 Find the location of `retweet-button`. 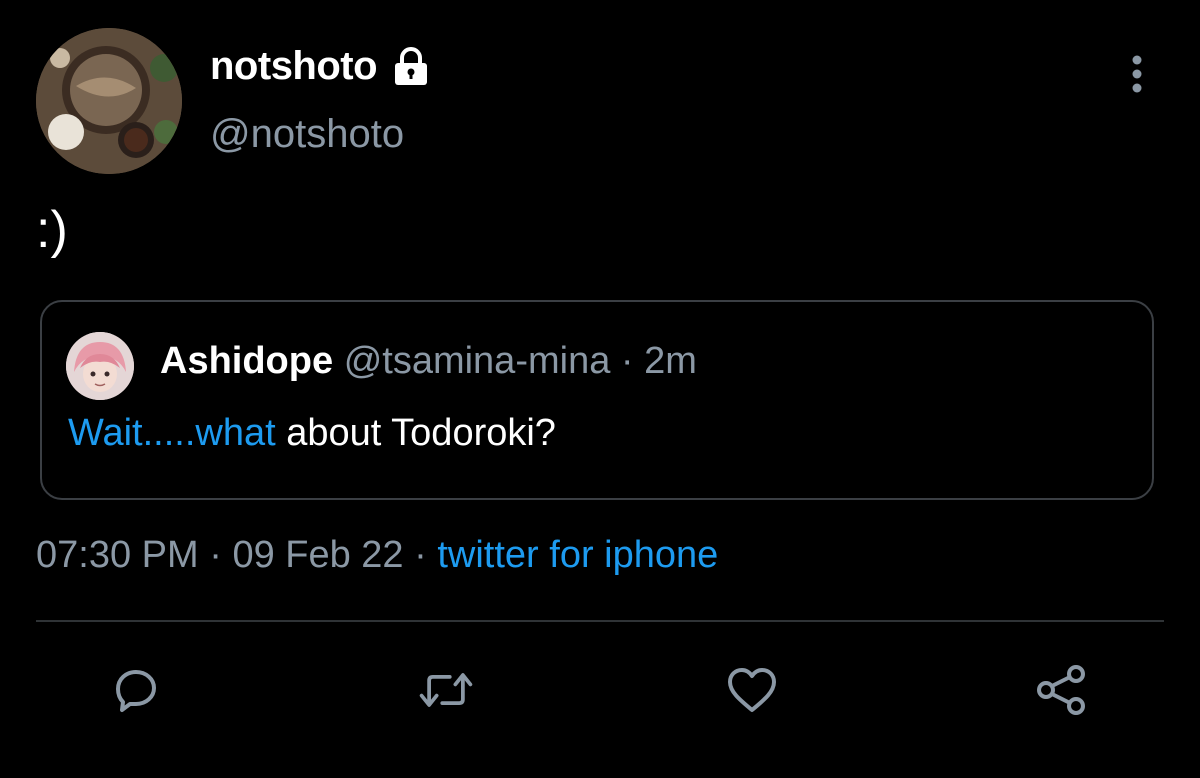

retweet-button is located at coordinates (446, 690).